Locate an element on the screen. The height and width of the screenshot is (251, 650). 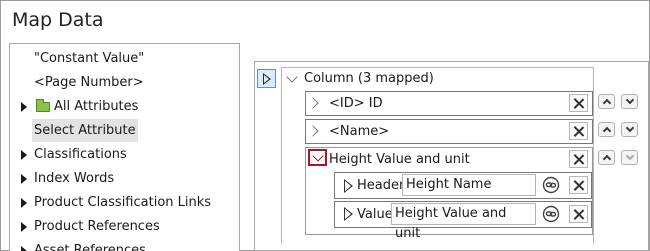
field-label-height: Height Value and unit is located at coordinates (399, 159).